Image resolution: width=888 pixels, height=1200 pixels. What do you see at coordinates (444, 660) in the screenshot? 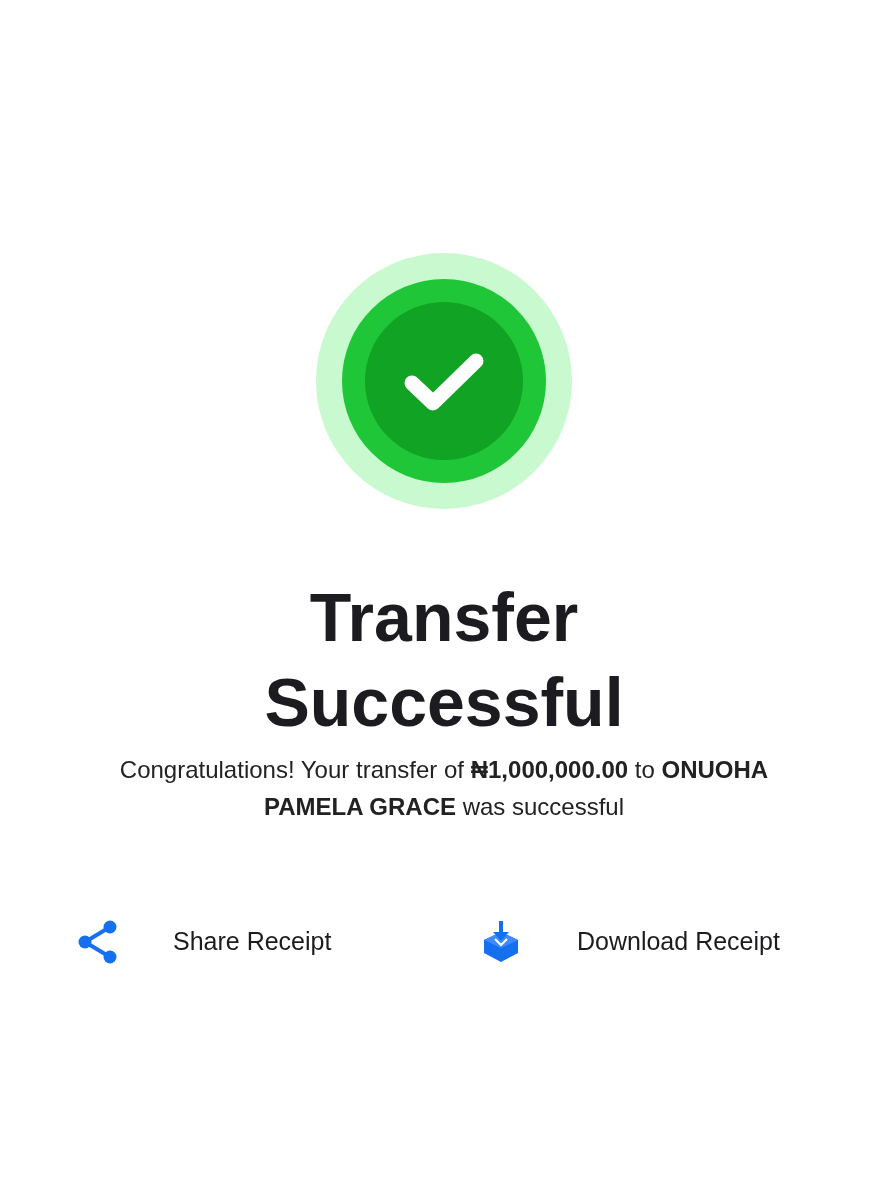
I see `success-title: Transfer Successful` at bounding box center [444, 660].